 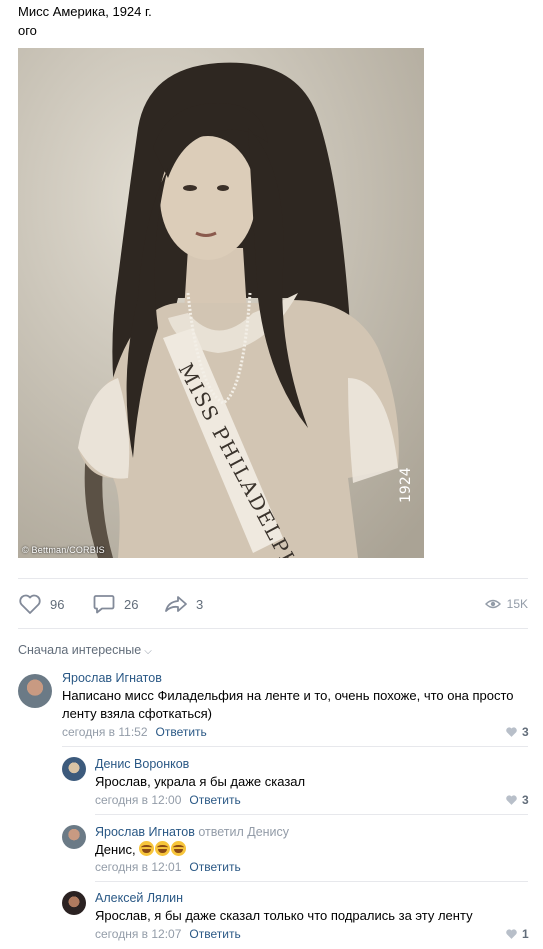 I want to click on post-subtitle: ого, so click(x=27, y=30).